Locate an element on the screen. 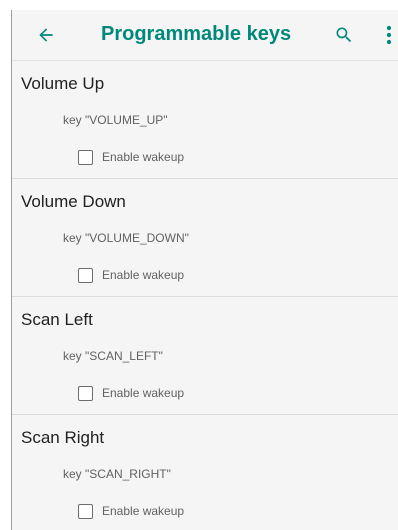 The width and height of the screenshot is (398, 530). section-title: Scan Left is located at coordinates (57, 319).